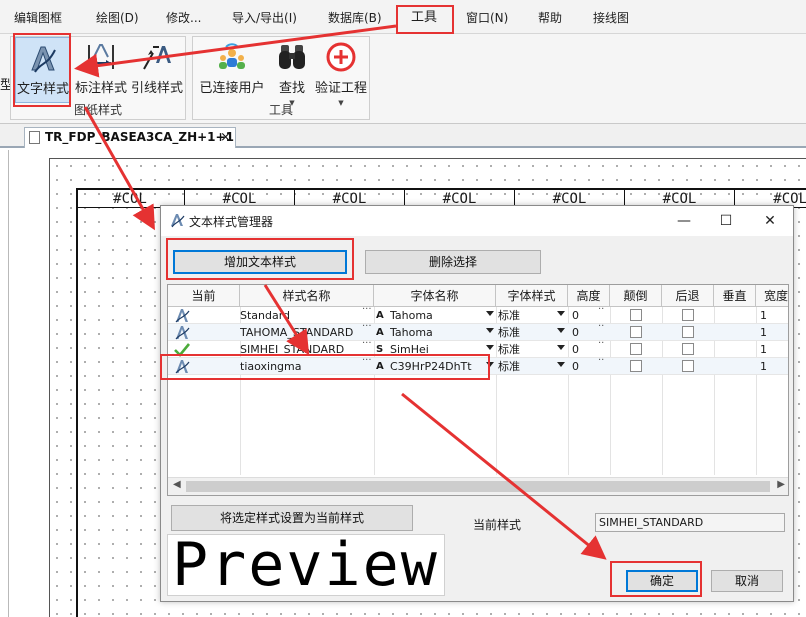 Image resolution: width=806 pixels, height=617 pixels. What do you see at coordinates (453, 262) in the screenshot?
I see `delete-selection-button: 删除选择` at bounding box center [453, 262].